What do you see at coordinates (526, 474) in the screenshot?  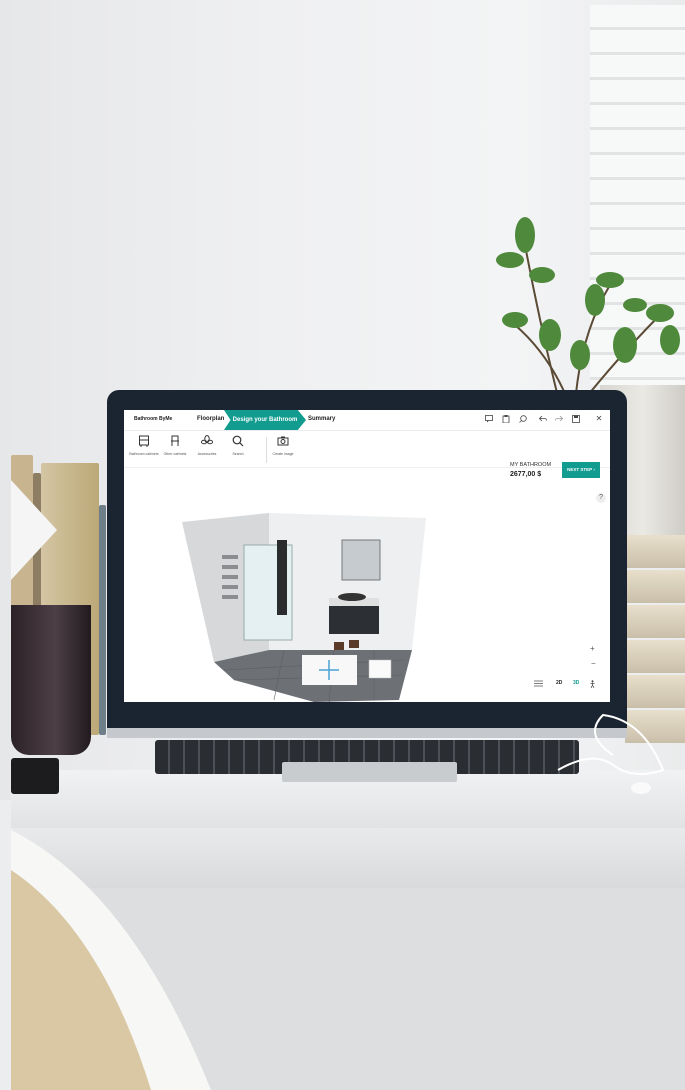 I see `total-price: 2677,00 $` at bounding box center [526, 474].